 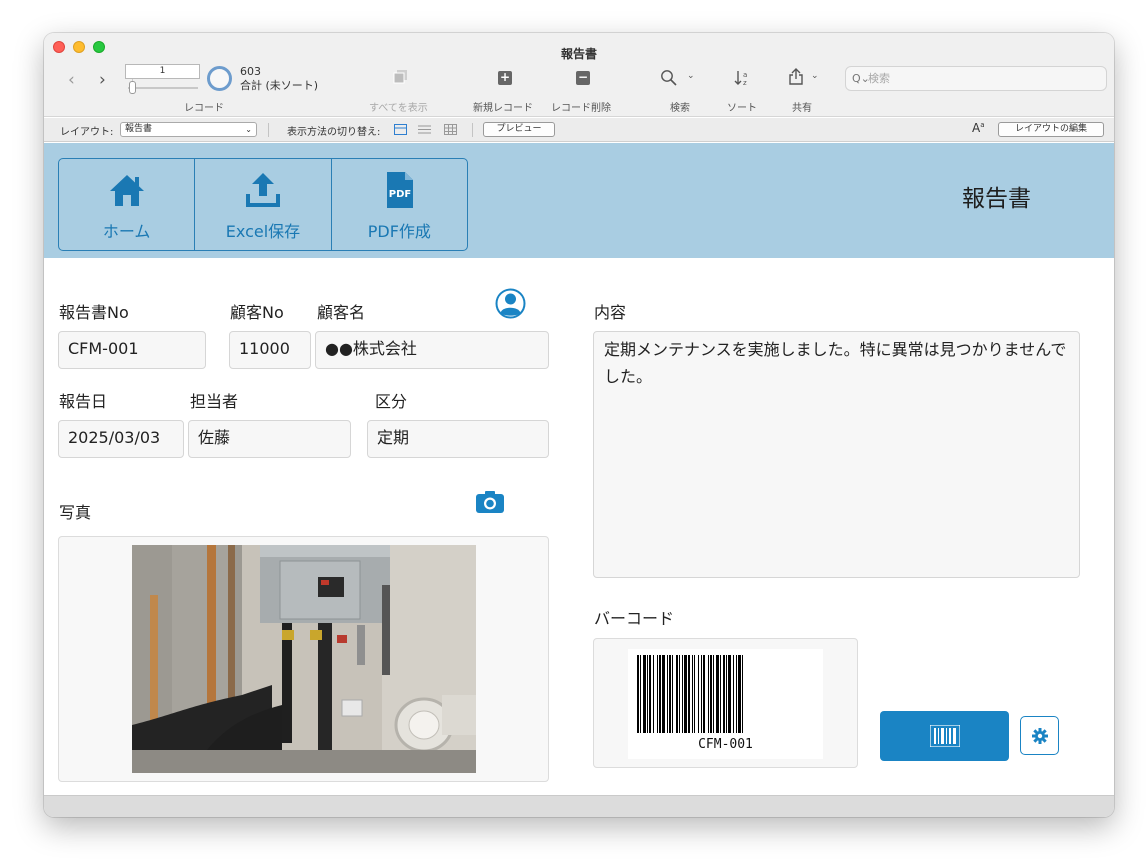 What do you see at coordinates (102, 80) in the screenshot?
I see `next-record-icon: ›` at bounding box center [102, 80].